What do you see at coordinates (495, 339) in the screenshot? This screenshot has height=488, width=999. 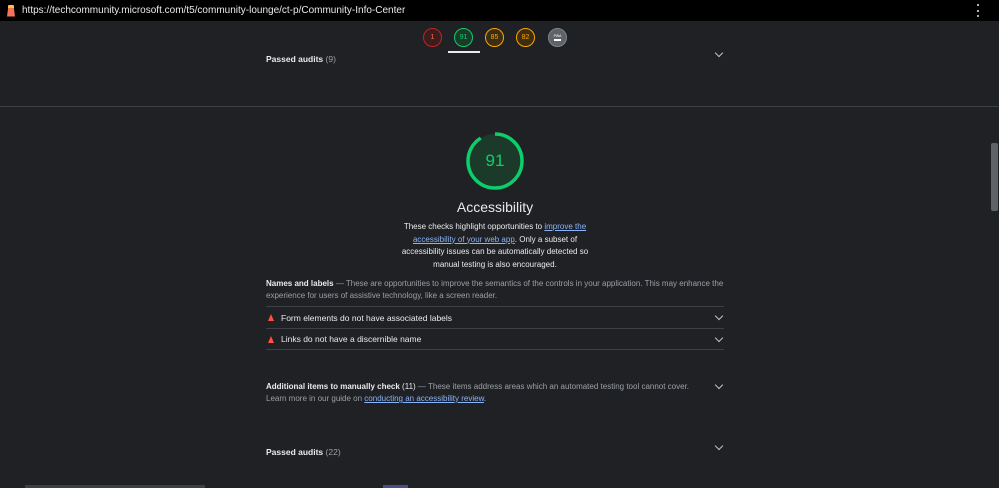 I see `audit-row-link-name: Links do not have a discernible name` at bounding box center [495, 339].